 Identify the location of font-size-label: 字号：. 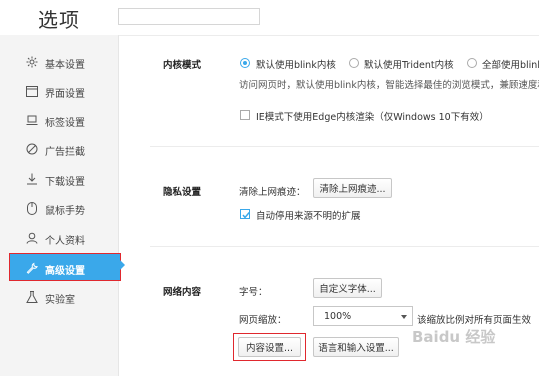
(253, 292).